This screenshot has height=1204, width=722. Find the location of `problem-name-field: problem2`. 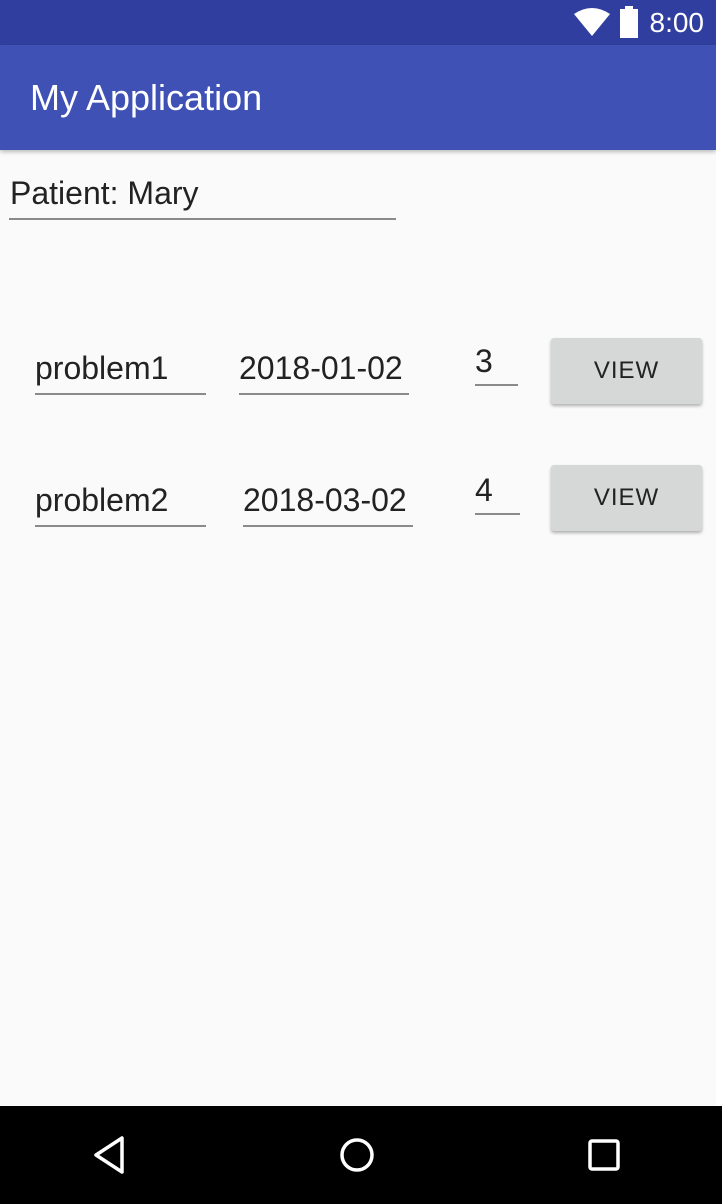

problem-name-field: problem2 is located at coordinates (120, 504).